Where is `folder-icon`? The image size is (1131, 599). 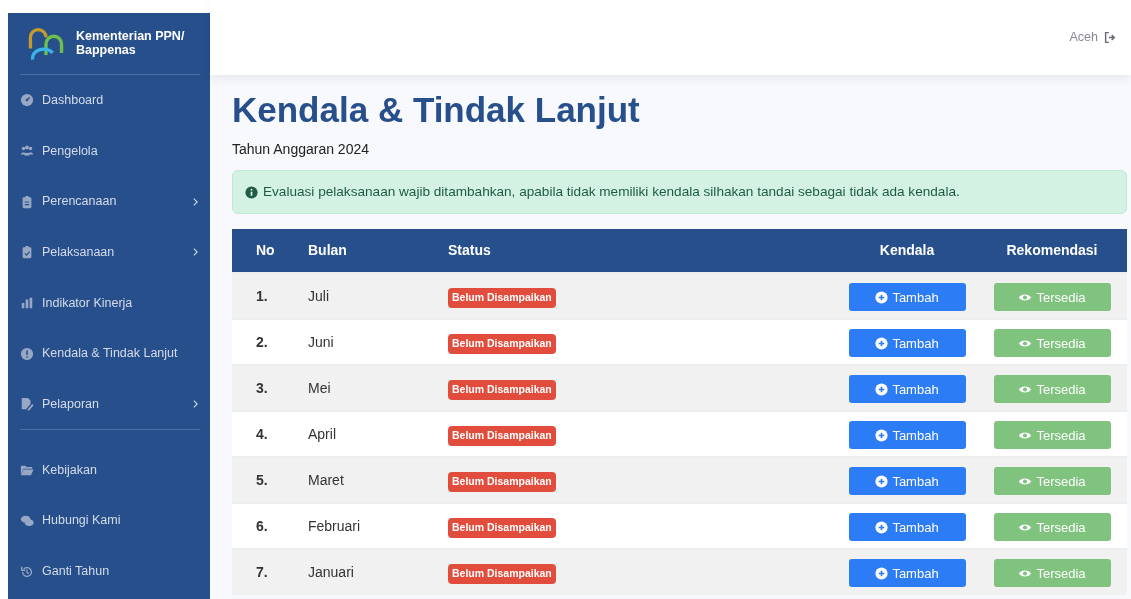
folder-icon is located at coordinates (27, 470).